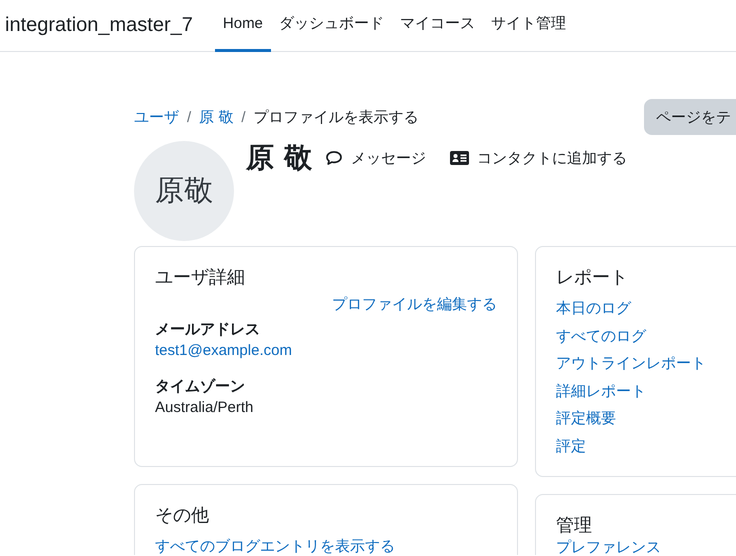  What do you see at coordinates (631, 364) in the screenshot?
I see `card-link: アウトラインレポート` at bounding box center [631, 364].